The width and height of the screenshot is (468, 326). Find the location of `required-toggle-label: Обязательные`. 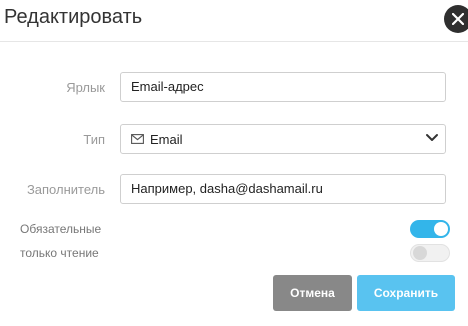

required-toggle-label: Обязательные is located at coordinates (61, 229).